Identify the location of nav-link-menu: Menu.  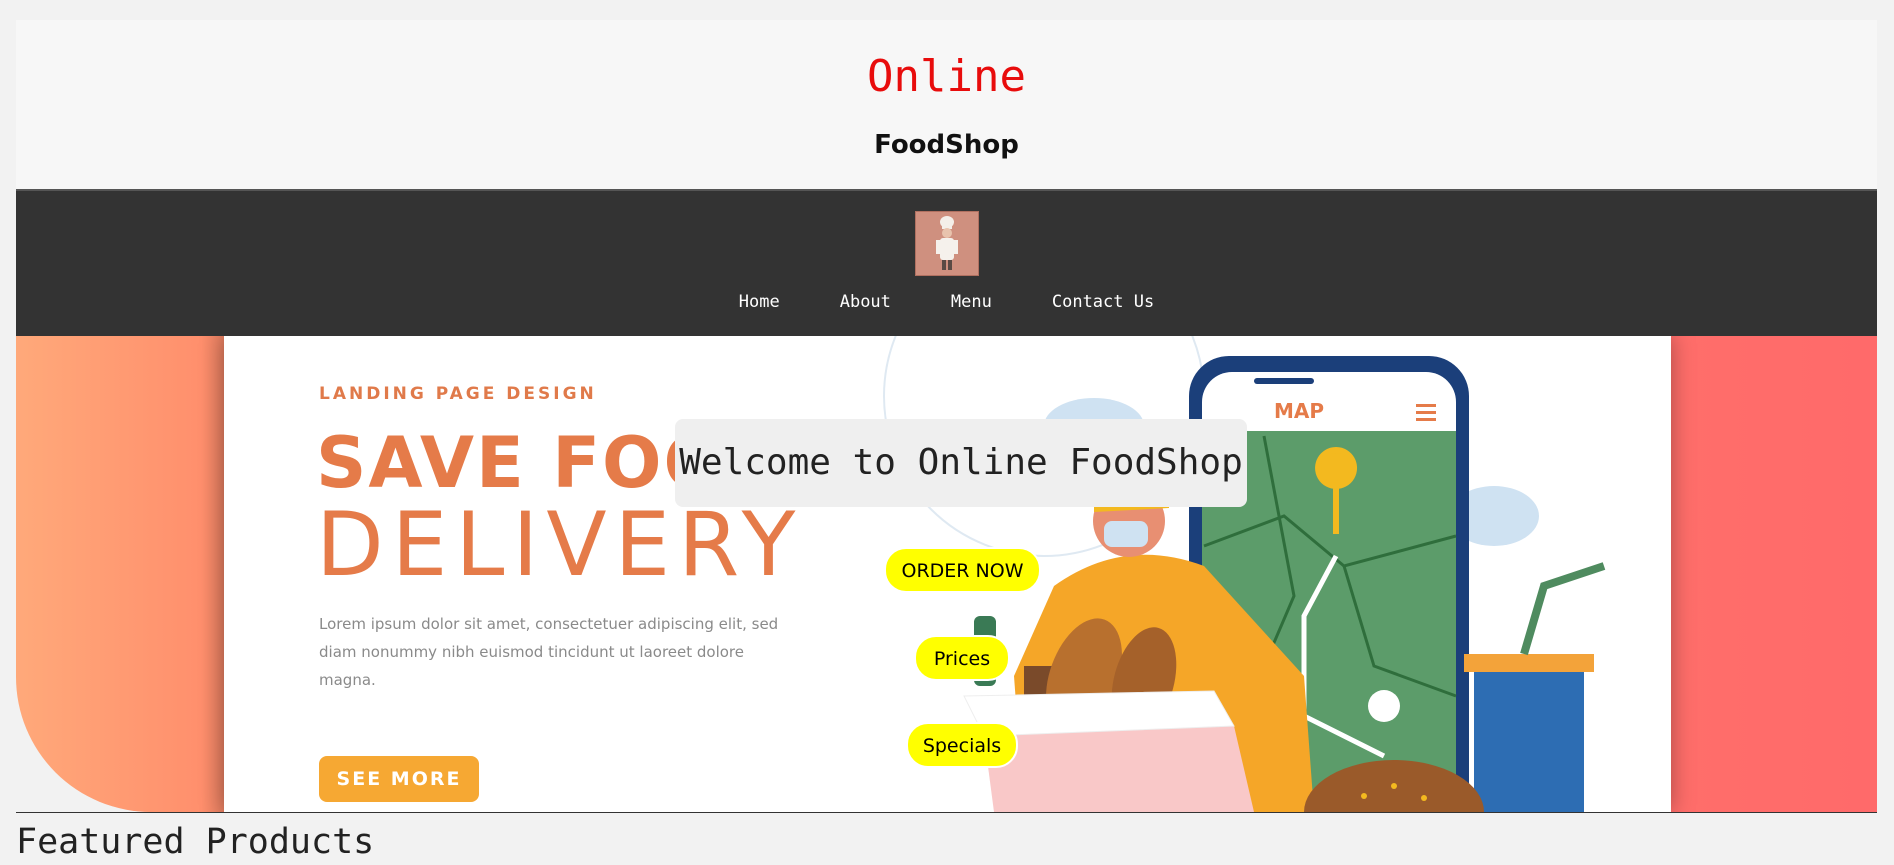
(971, 302).